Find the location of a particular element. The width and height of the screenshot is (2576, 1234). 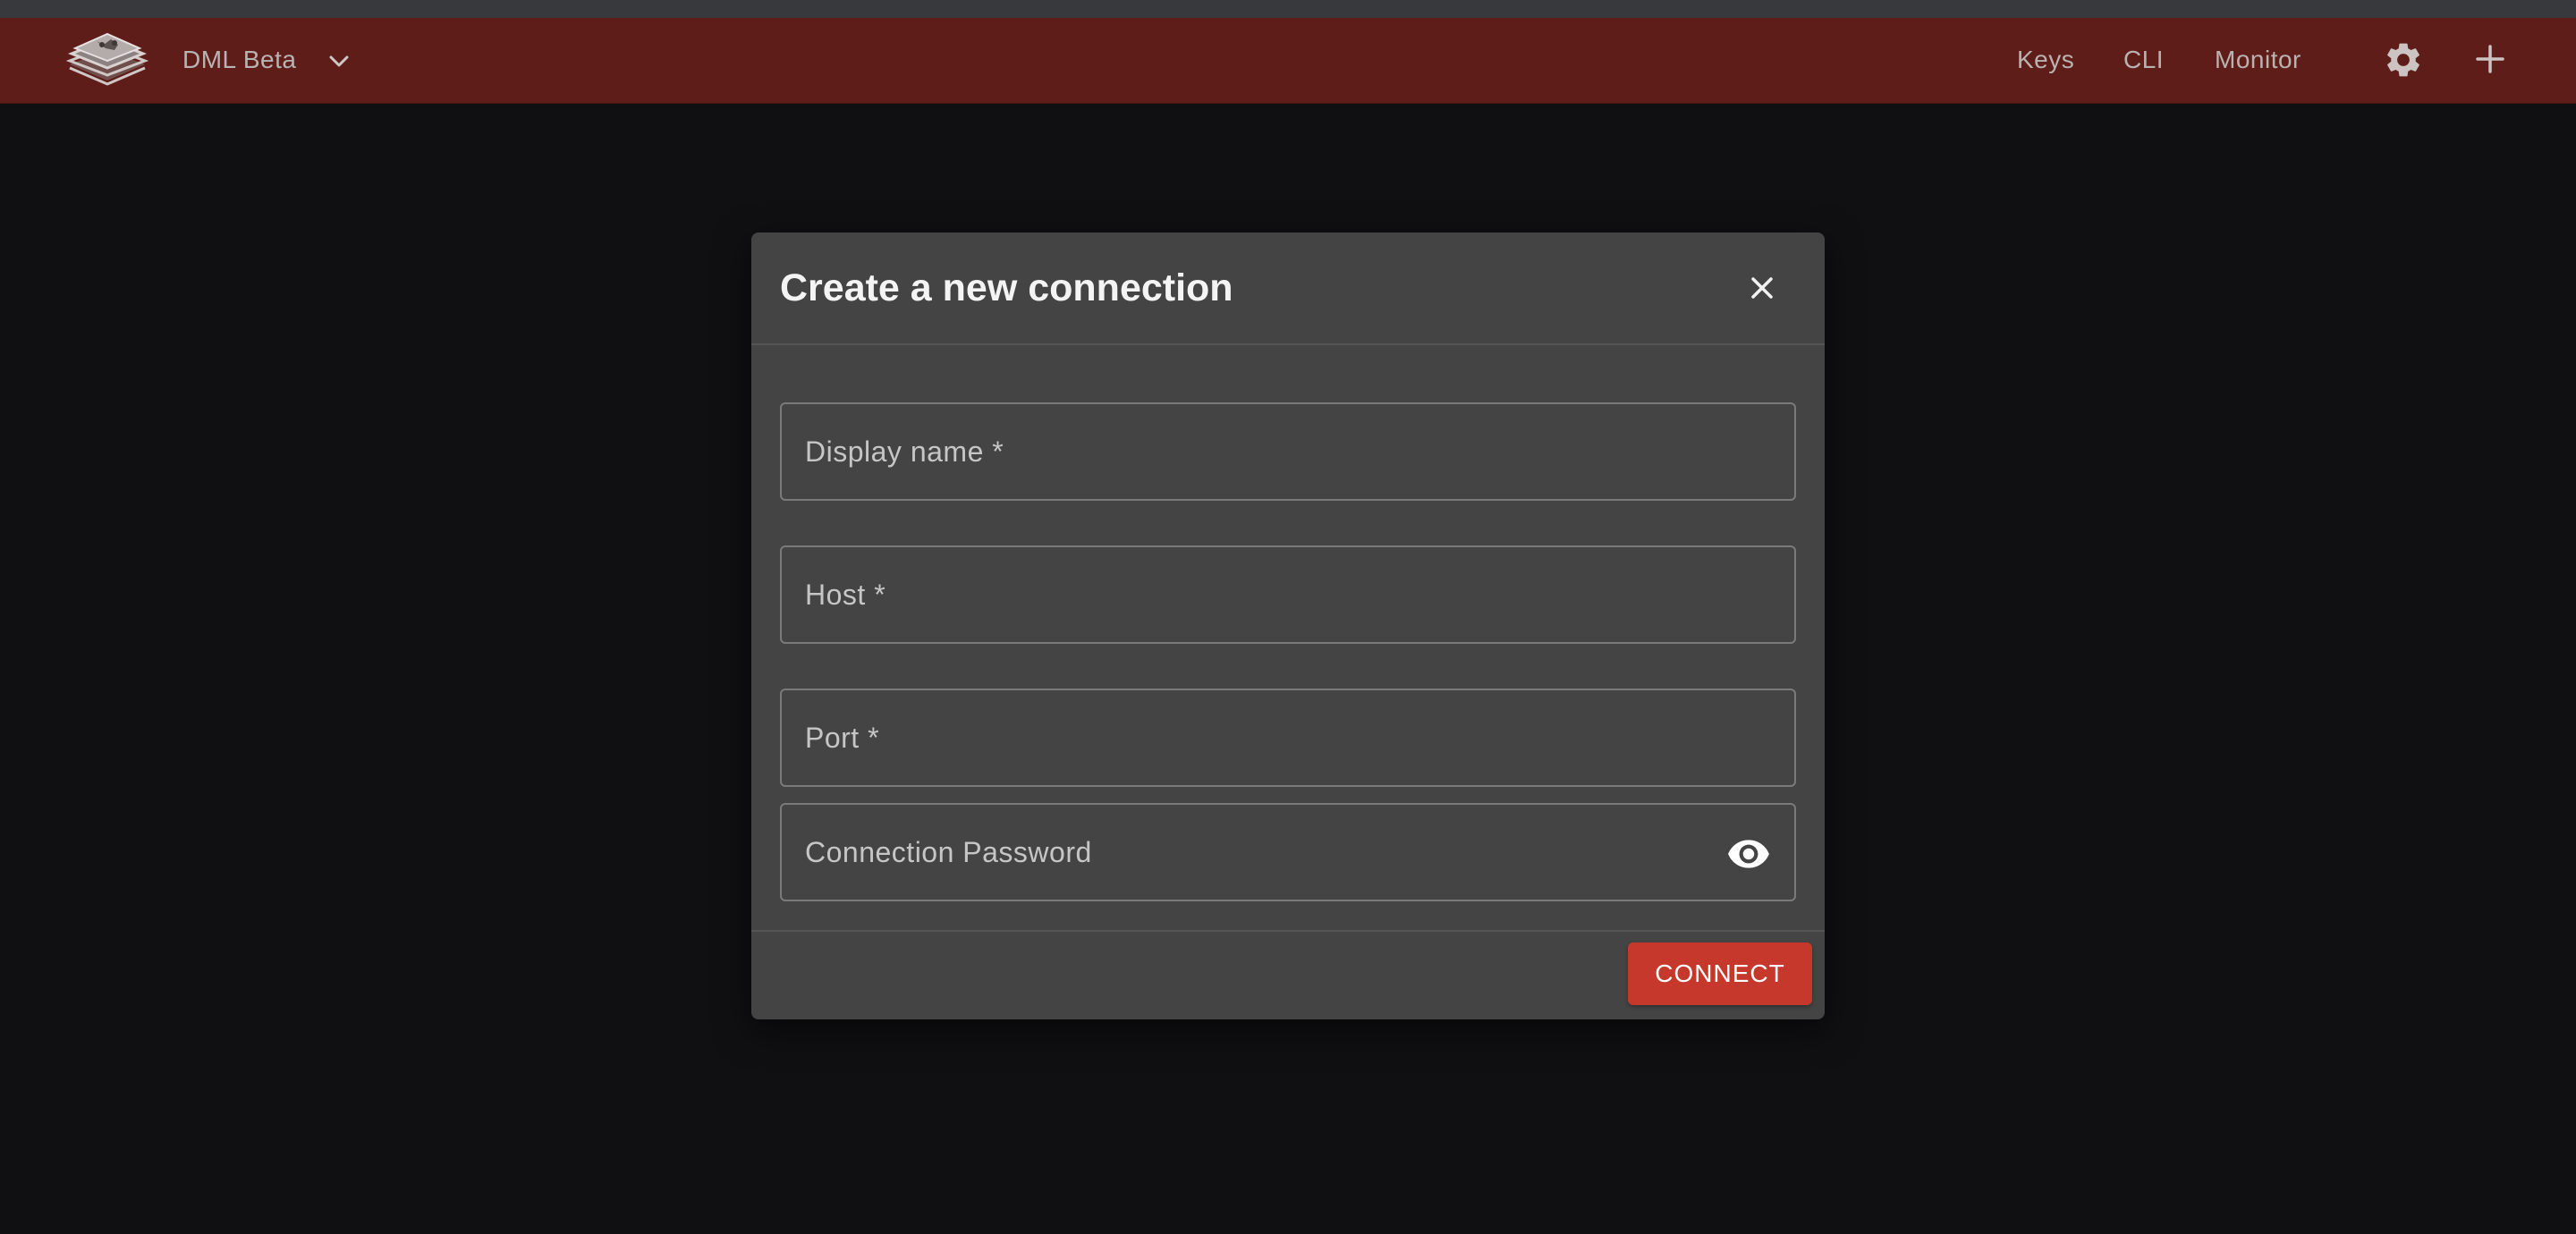

connect-button: CONNECT is located at coordinates (1720, 974).